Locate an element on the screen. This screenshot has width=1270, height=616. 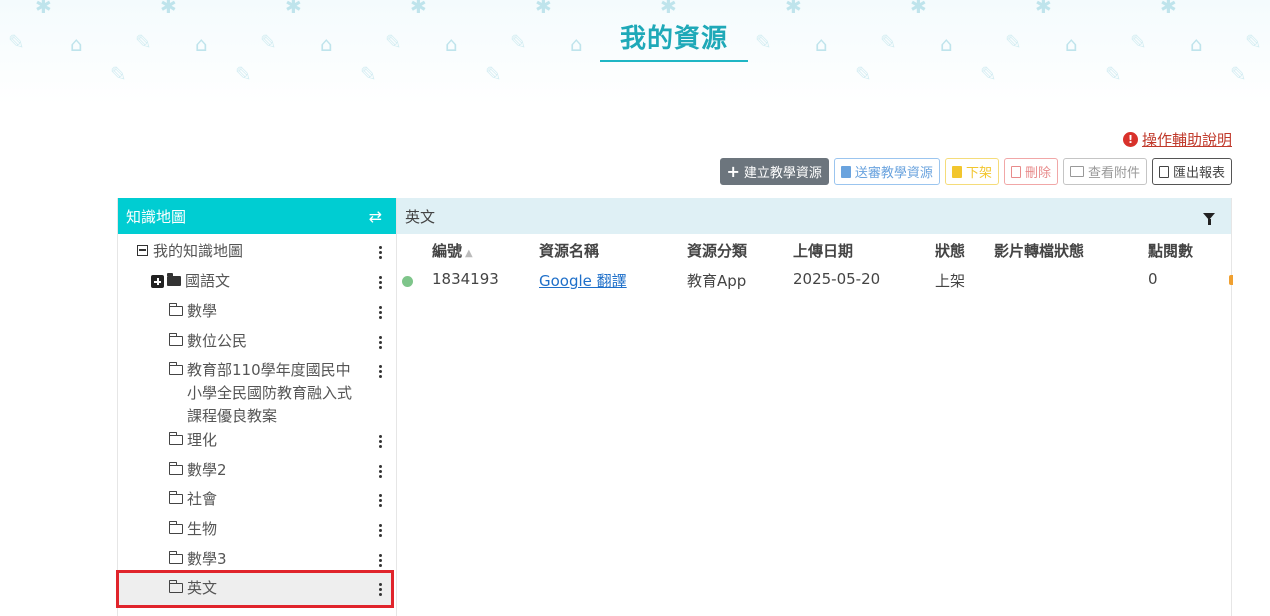
column-header-date: 上傳日期 is located at coordinates (823, 250).